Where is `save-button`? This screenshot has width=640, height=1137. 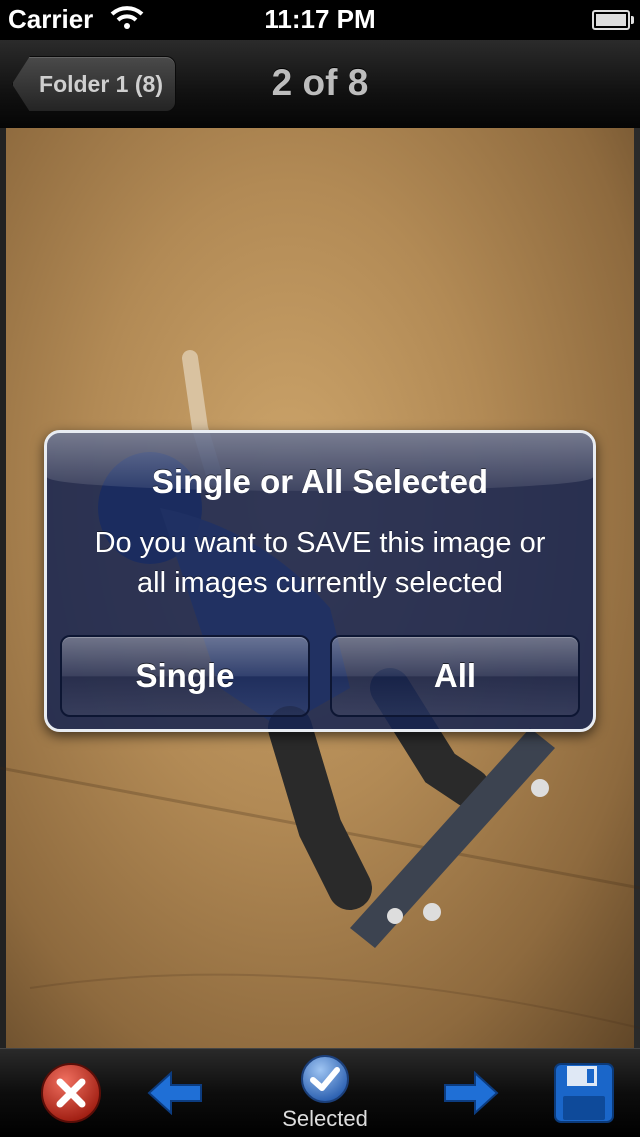
save-button is located at coordinates (584, 1093).